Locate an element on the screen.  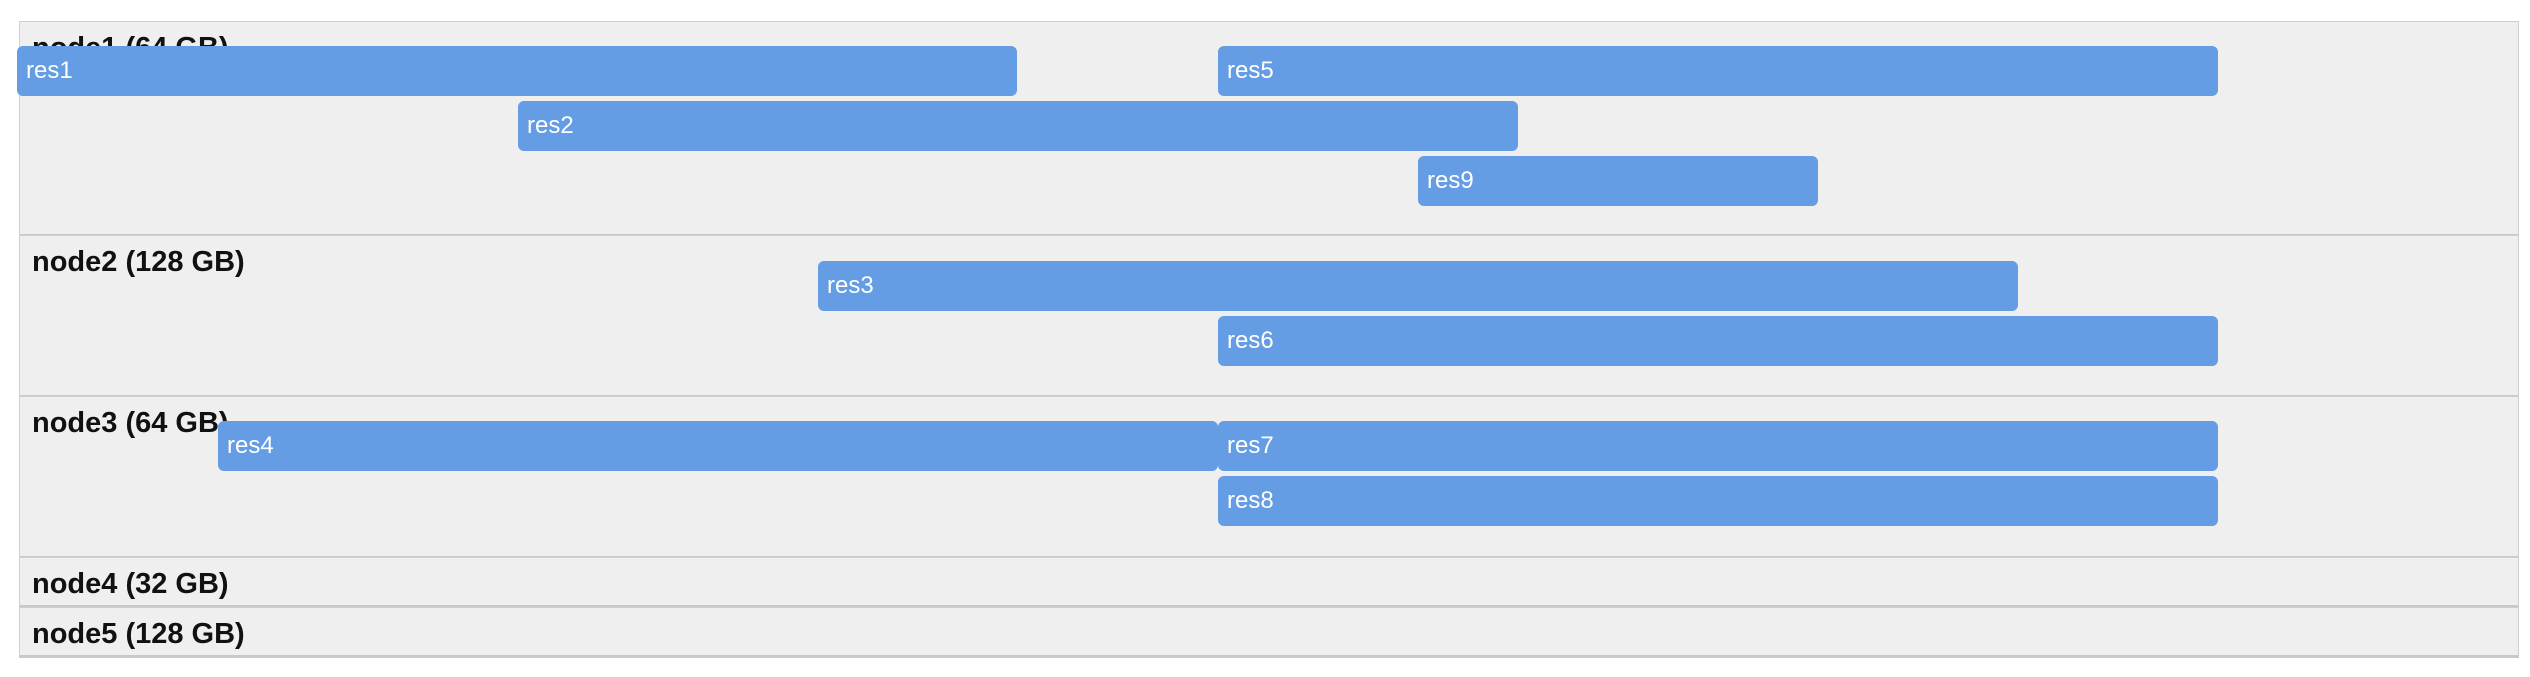
timeline-item-res5: res5 is located at coordinates (1718, 71).